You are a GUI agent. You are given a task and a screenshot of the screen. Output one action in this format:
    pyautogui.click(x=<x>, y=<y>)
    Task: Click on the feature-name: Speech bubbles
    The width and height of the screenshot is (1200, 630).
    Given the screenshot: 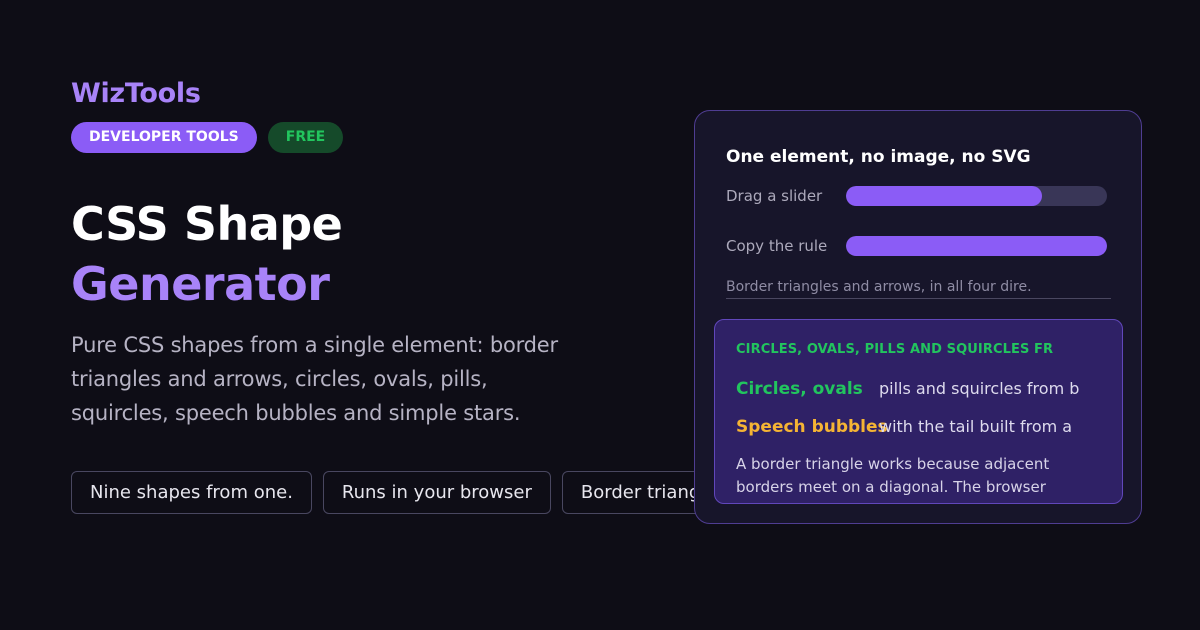 What is the action you would take?
    pyautogui.click(x=812, y=427)
    